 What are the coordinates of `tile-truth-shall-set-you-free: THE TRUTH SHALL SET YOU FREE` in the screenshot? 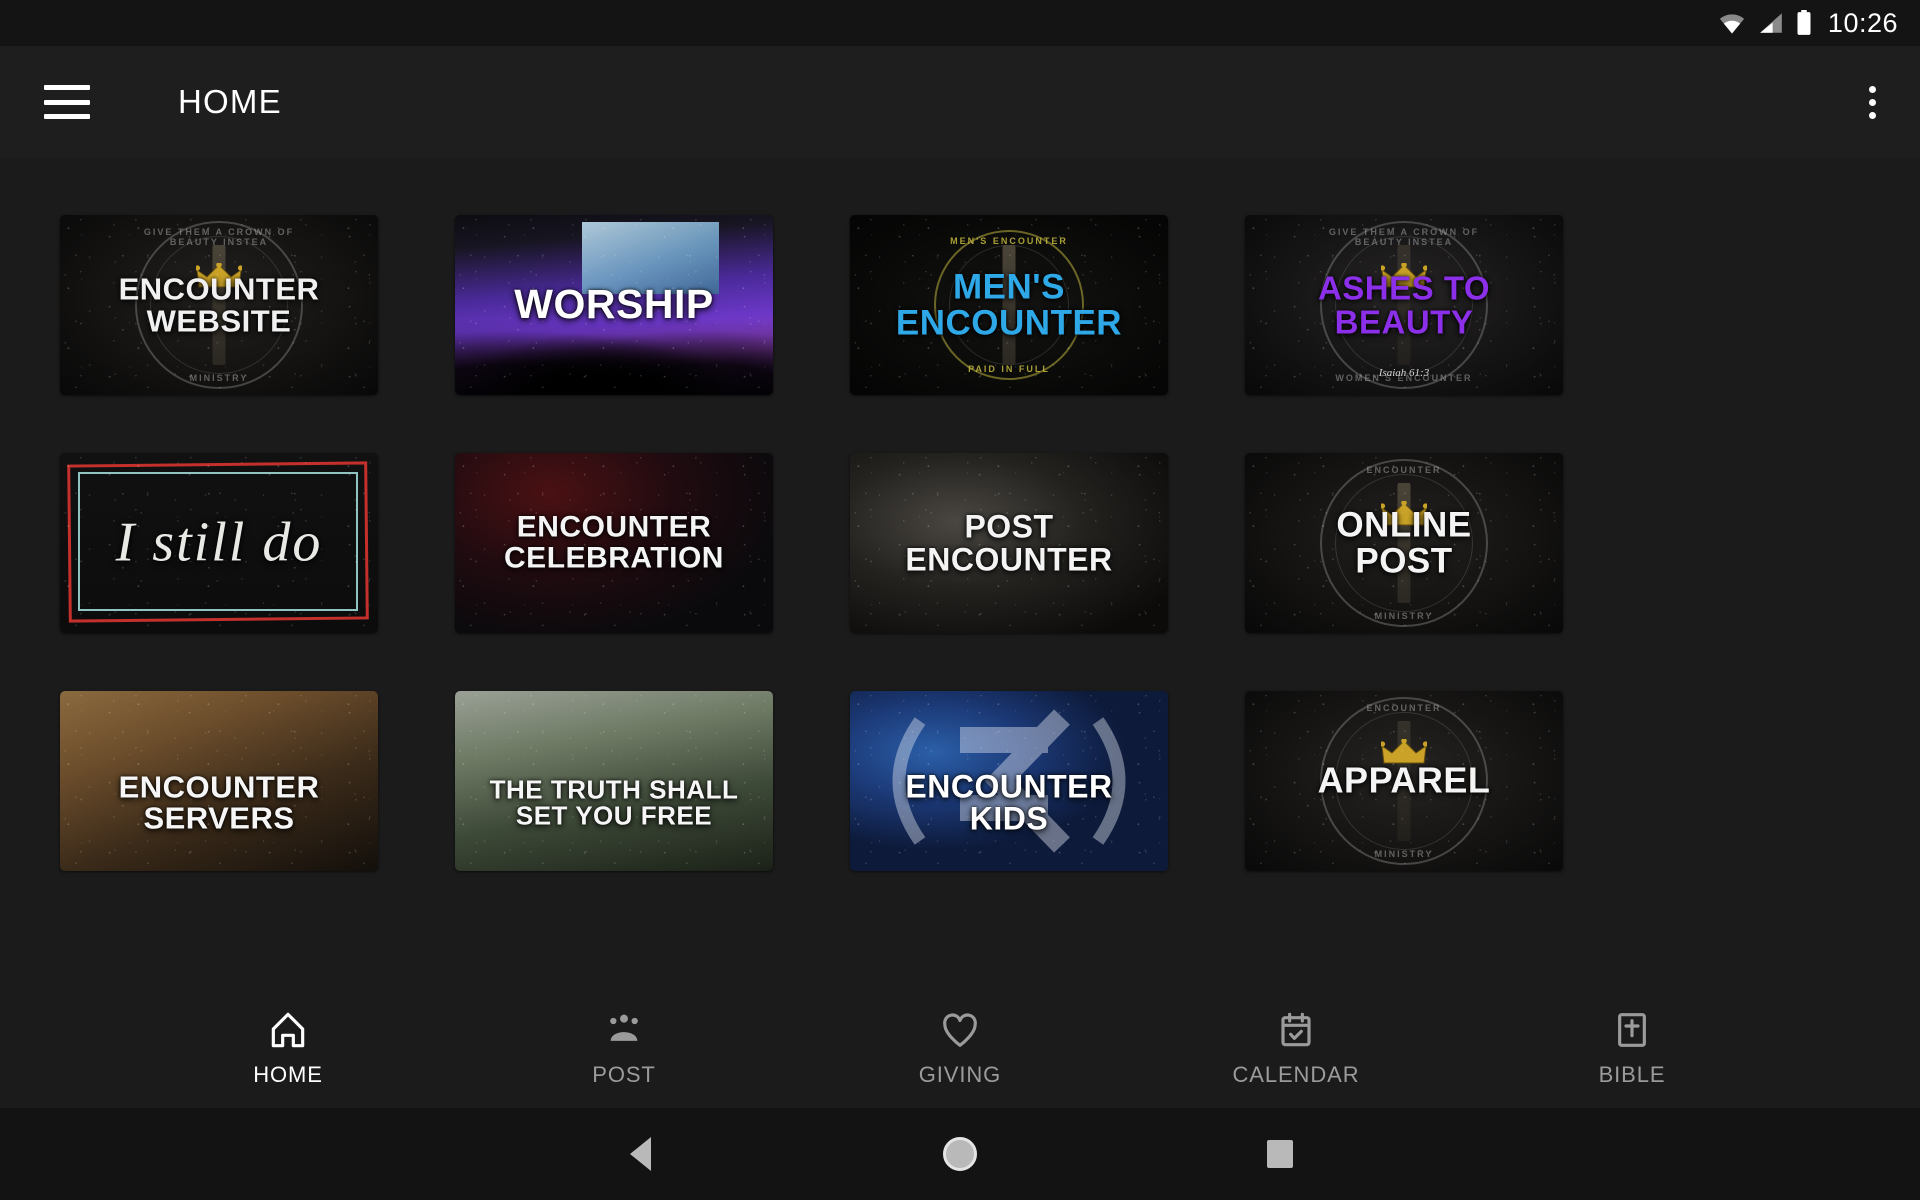 It's located at (614, 781).